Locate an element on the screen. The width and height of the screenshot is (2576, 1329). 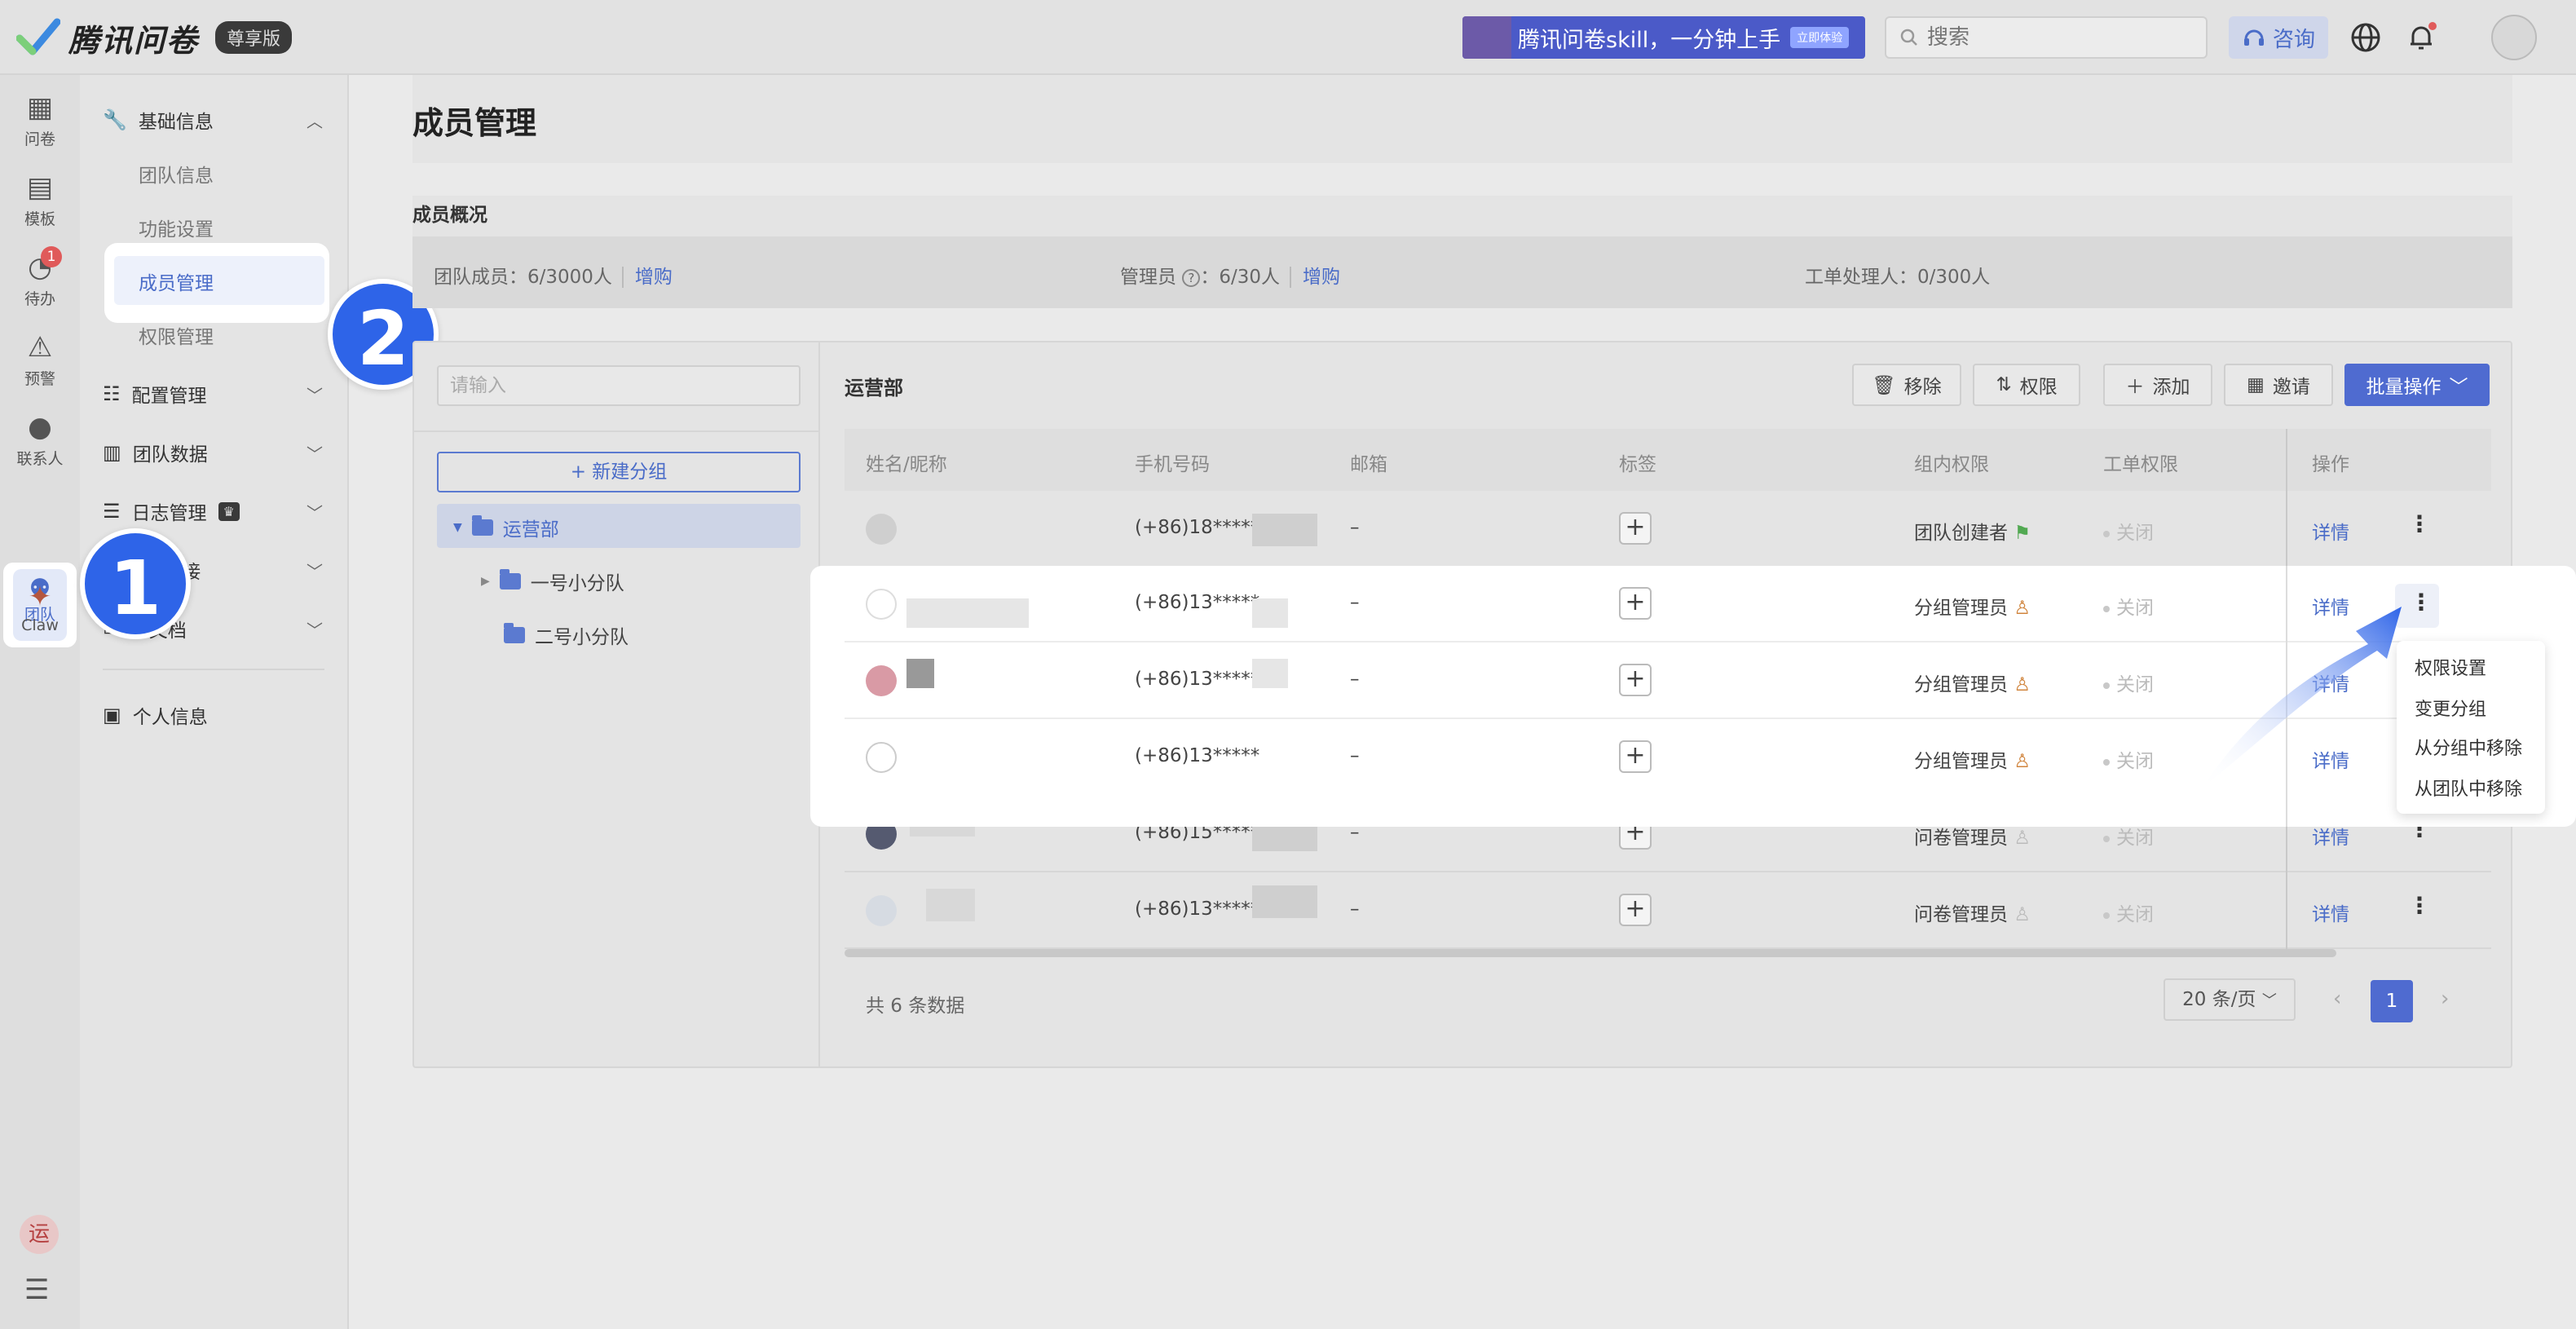
role-cell: 问卷管理员 ♙ is located at coordinates (1972, 912).